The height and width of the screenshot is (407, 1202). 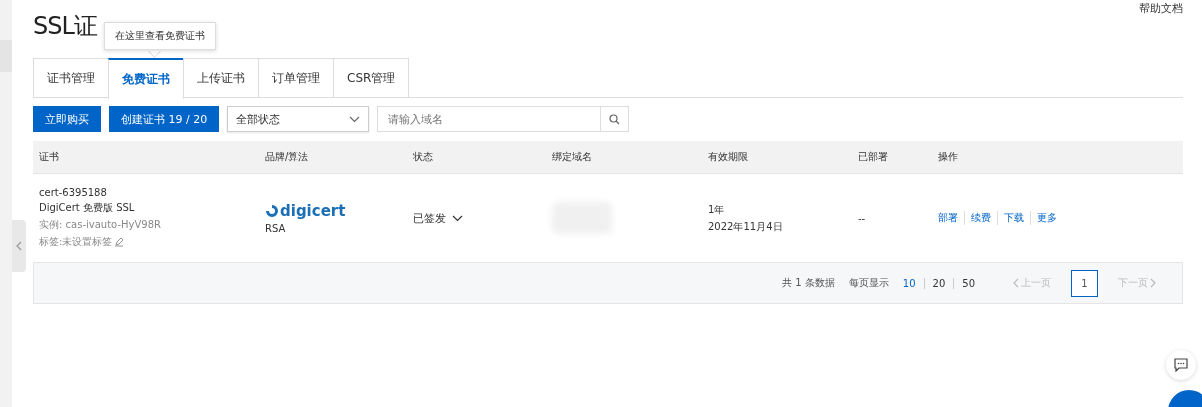 I want to click on chat-icon, so click(x=1181, y=365).